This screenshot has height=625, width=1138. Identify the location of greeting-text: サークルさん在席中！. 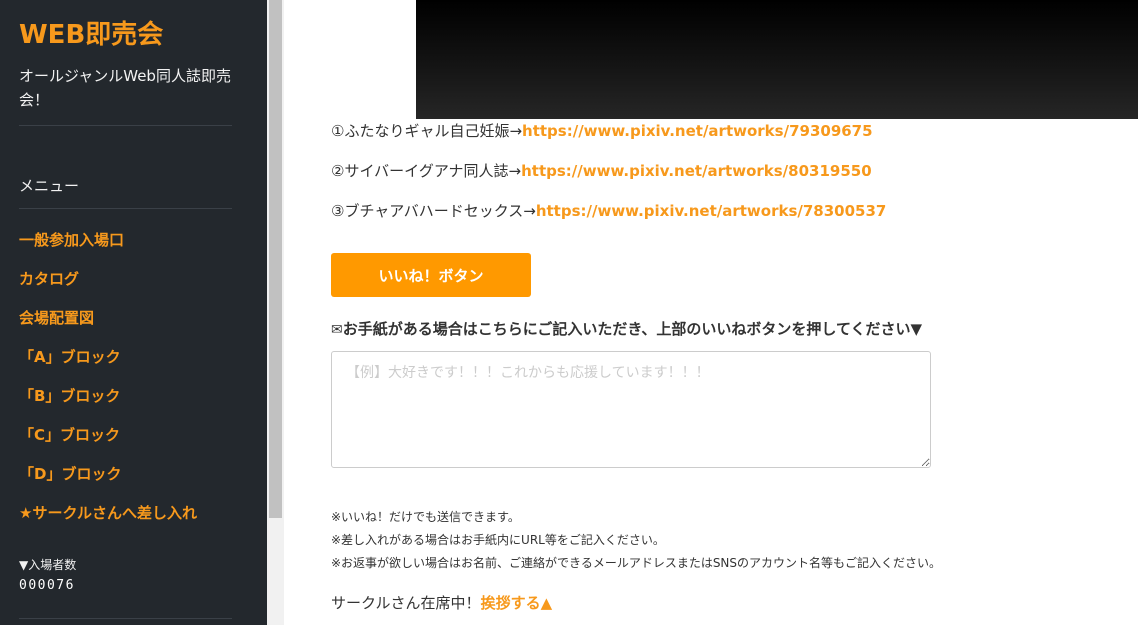
(406, 603).